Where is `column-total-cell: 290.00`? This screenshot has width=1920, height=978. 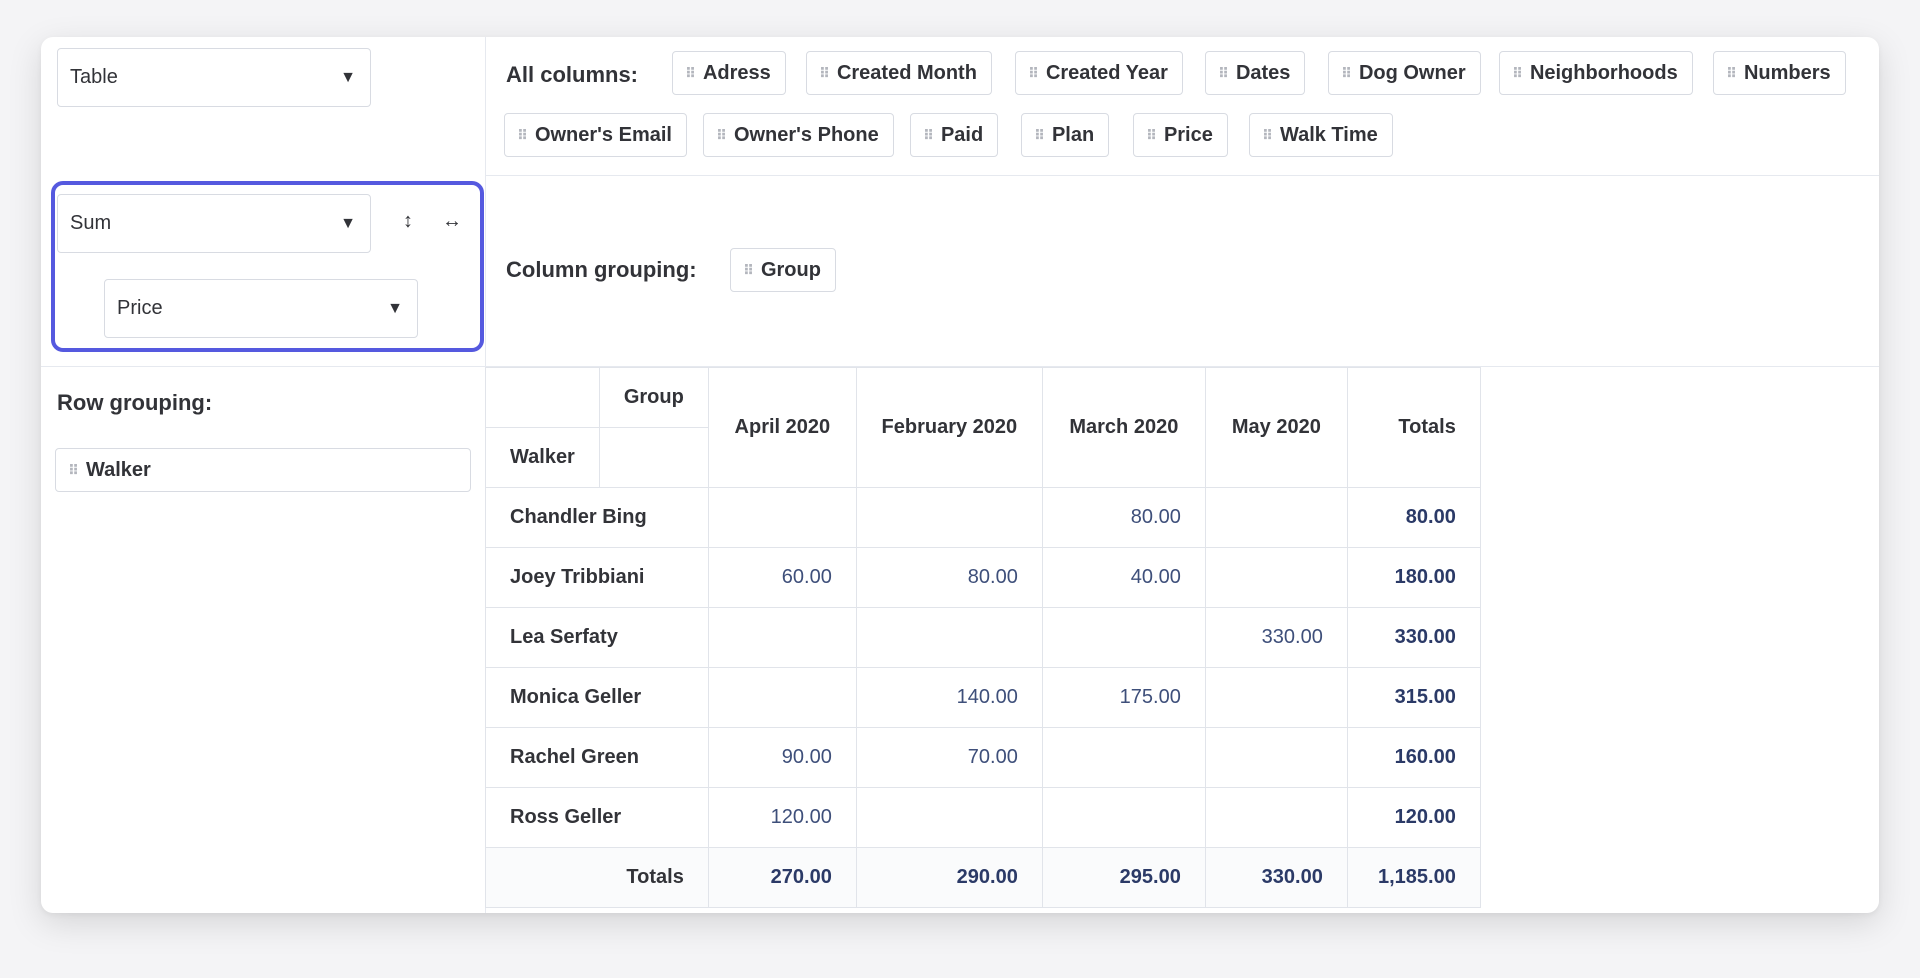
column-total-cell: 290.00 is located at coordinates (949, 877).